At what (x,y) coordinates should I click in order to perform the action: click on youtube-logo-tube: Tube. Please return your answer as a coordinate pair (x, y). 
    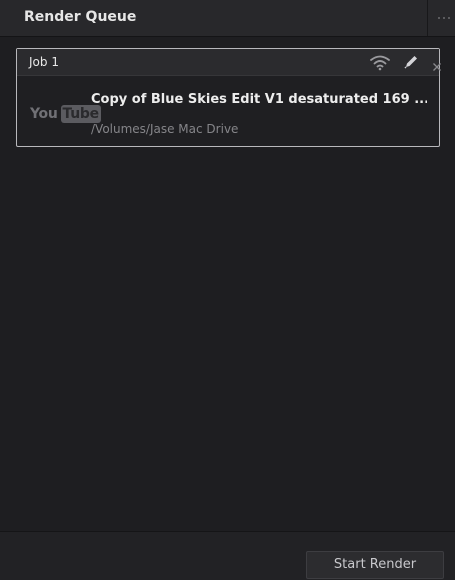
    Looking at the image, I should click on (80, 114).